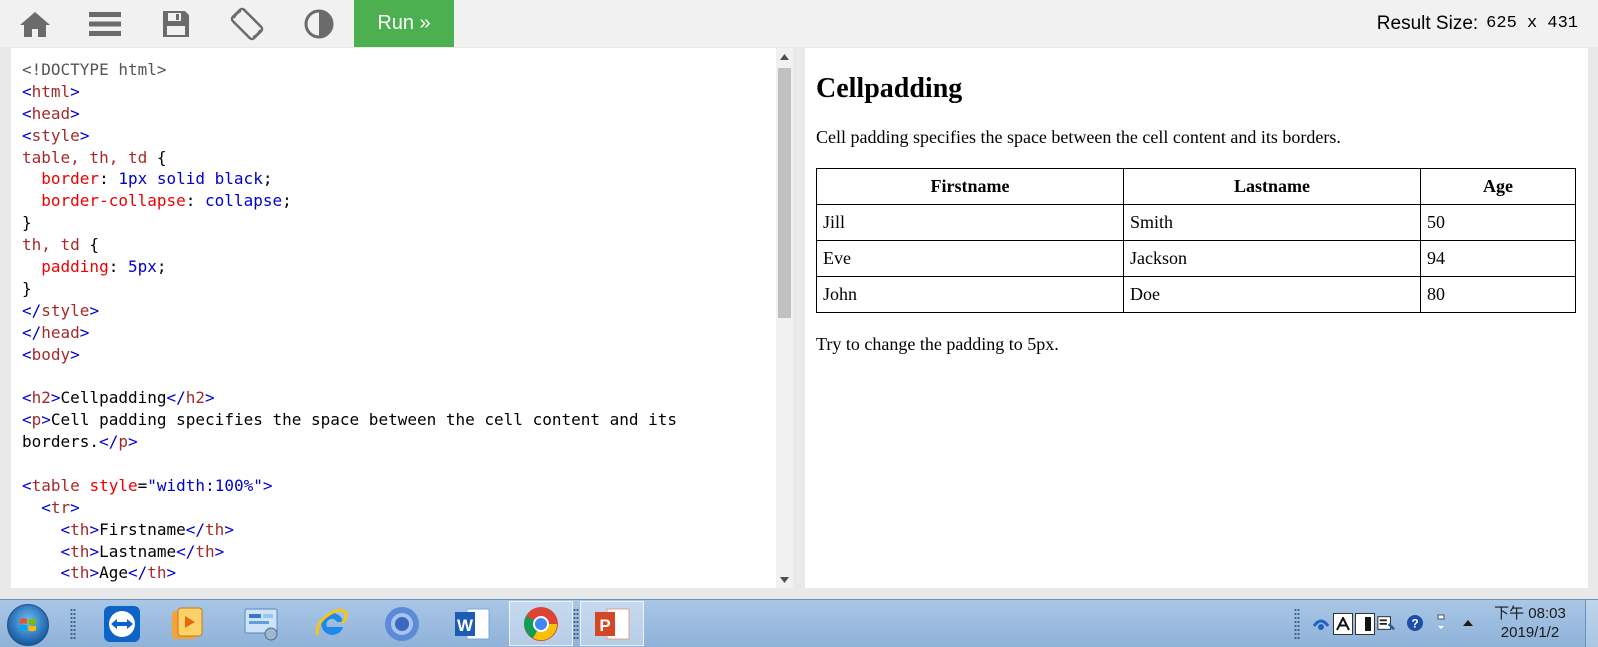 The height and width of the screenshot is (647, 1598). I want to click on table-cell: Jackson, so click(1272, 258).